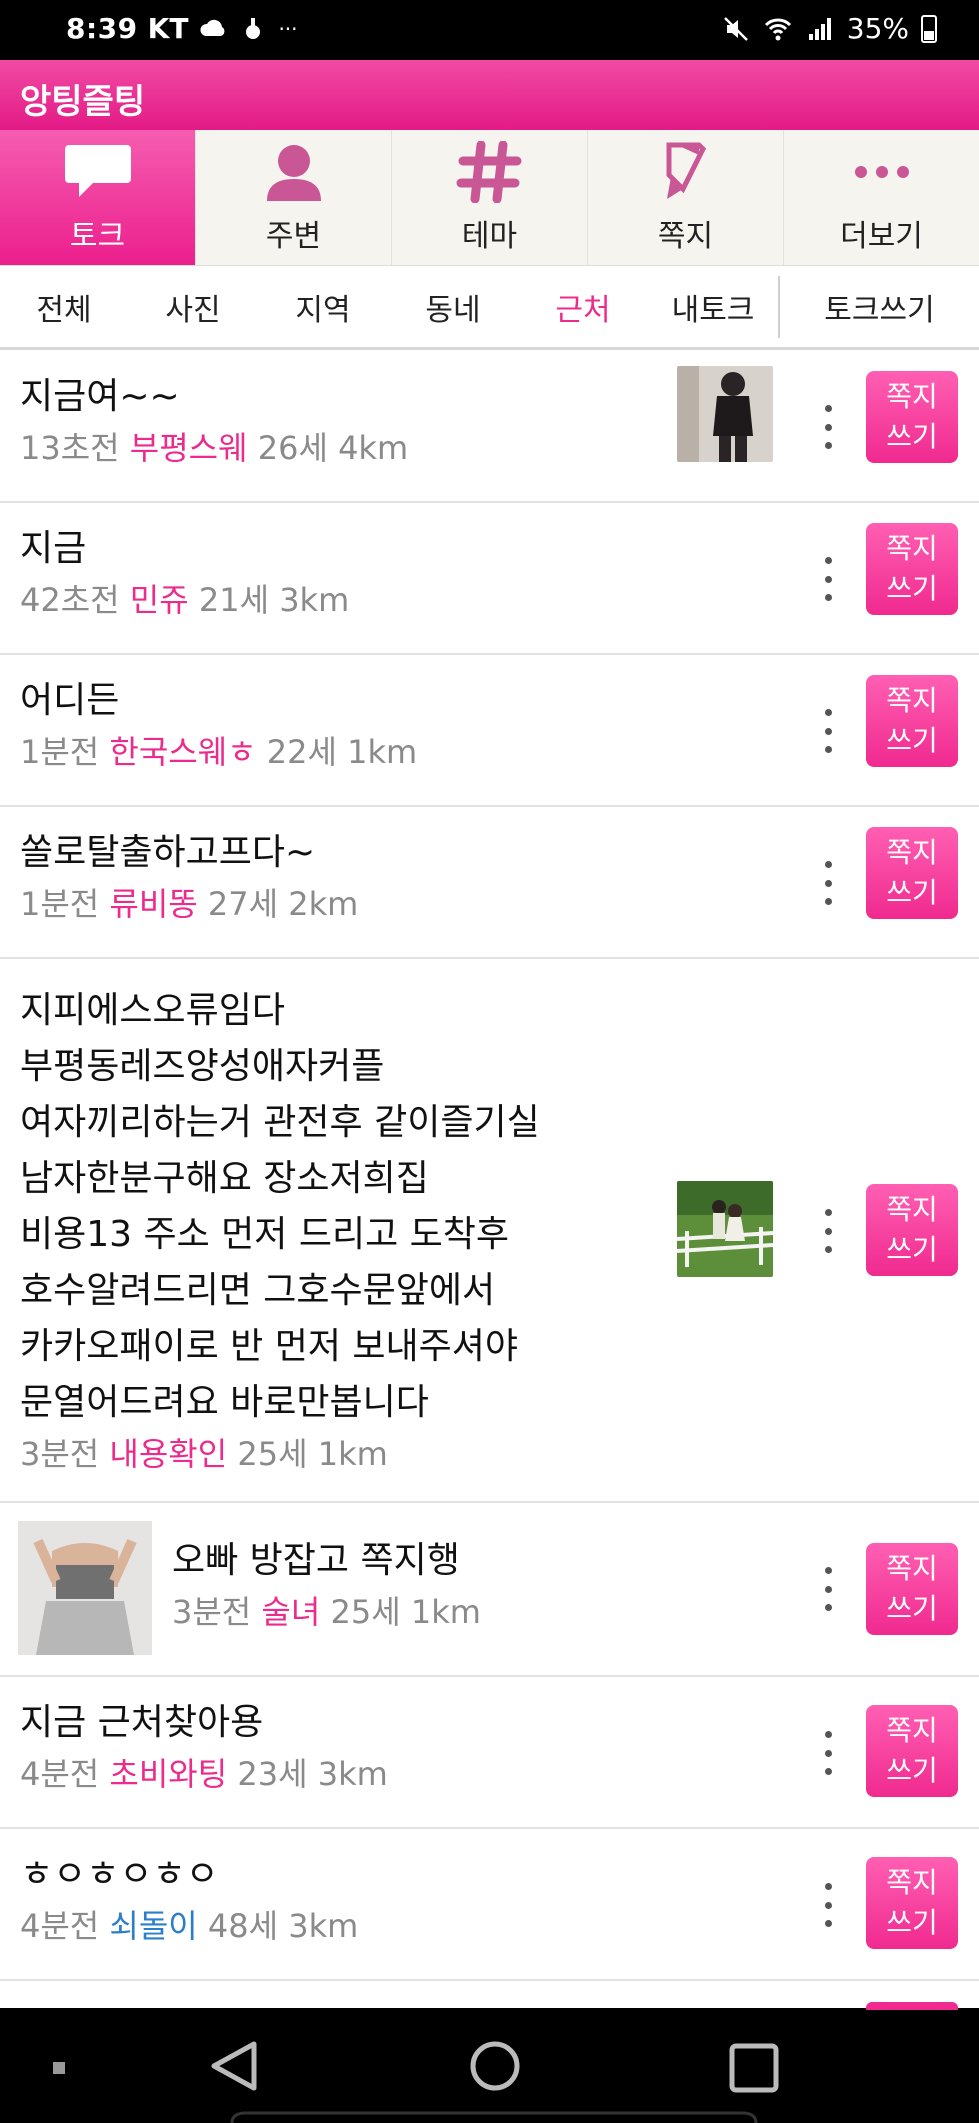 This screenshot has width=979, height=2123. I want to click on tab-note: 쪽지, so click(686, 197).